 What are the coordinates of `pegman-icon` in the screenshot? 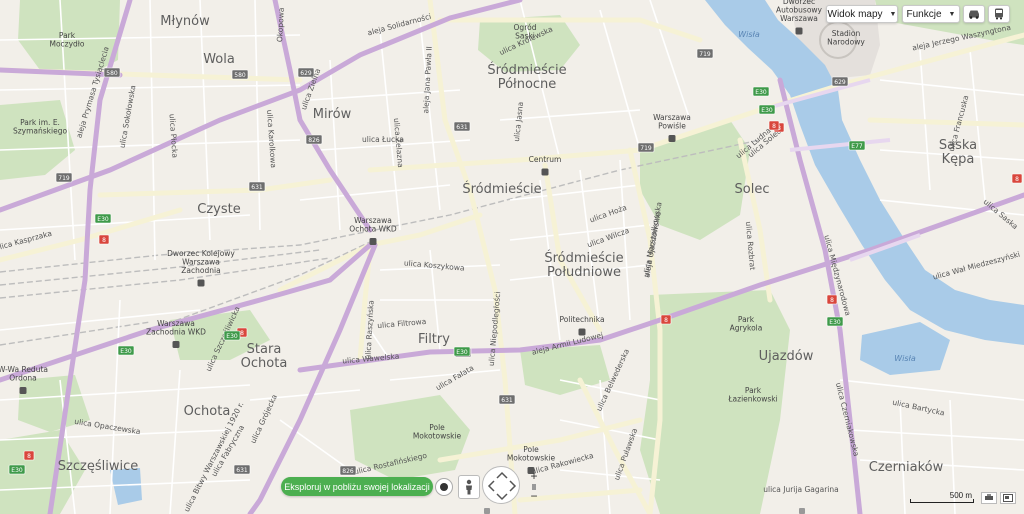 It's located at (469, 487).